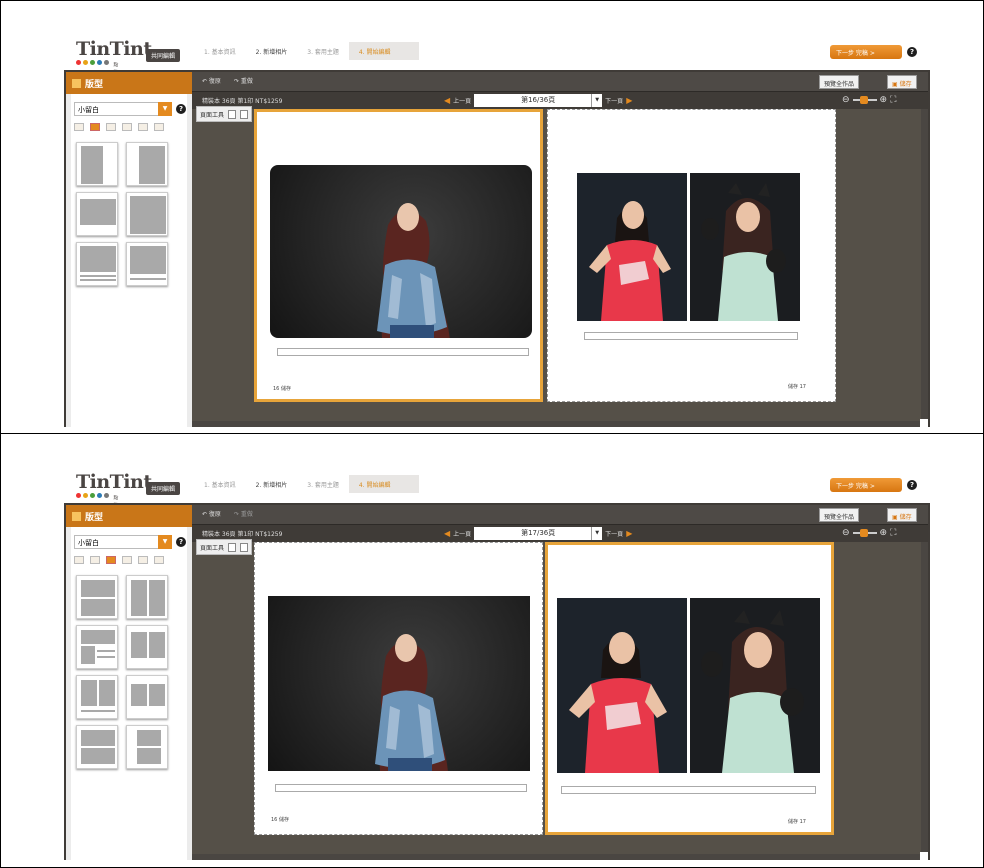 The width and height of the screenshot is (984, 868). I want to click on page-select: 第17/36頁 ▼, so click(538, 533).